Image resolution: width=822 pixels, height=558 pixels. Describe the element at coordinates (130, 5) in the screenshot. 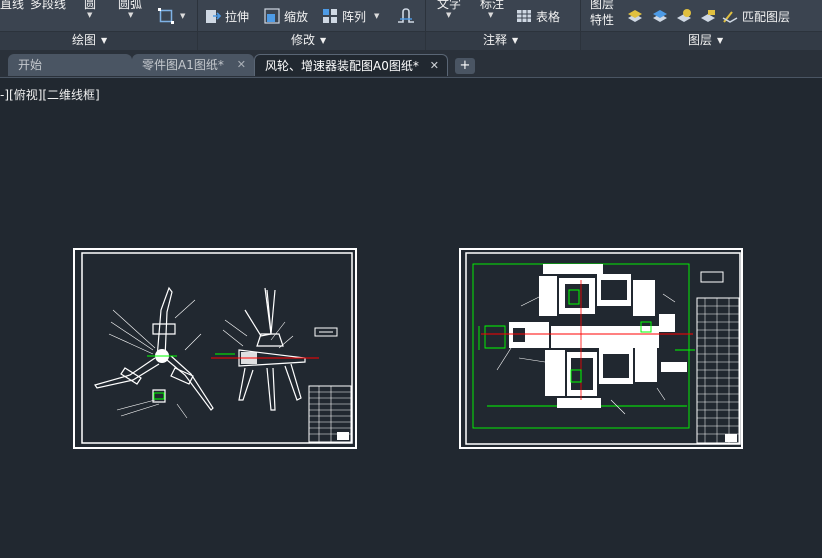

I see `arc-button: 圆弧` at that location.